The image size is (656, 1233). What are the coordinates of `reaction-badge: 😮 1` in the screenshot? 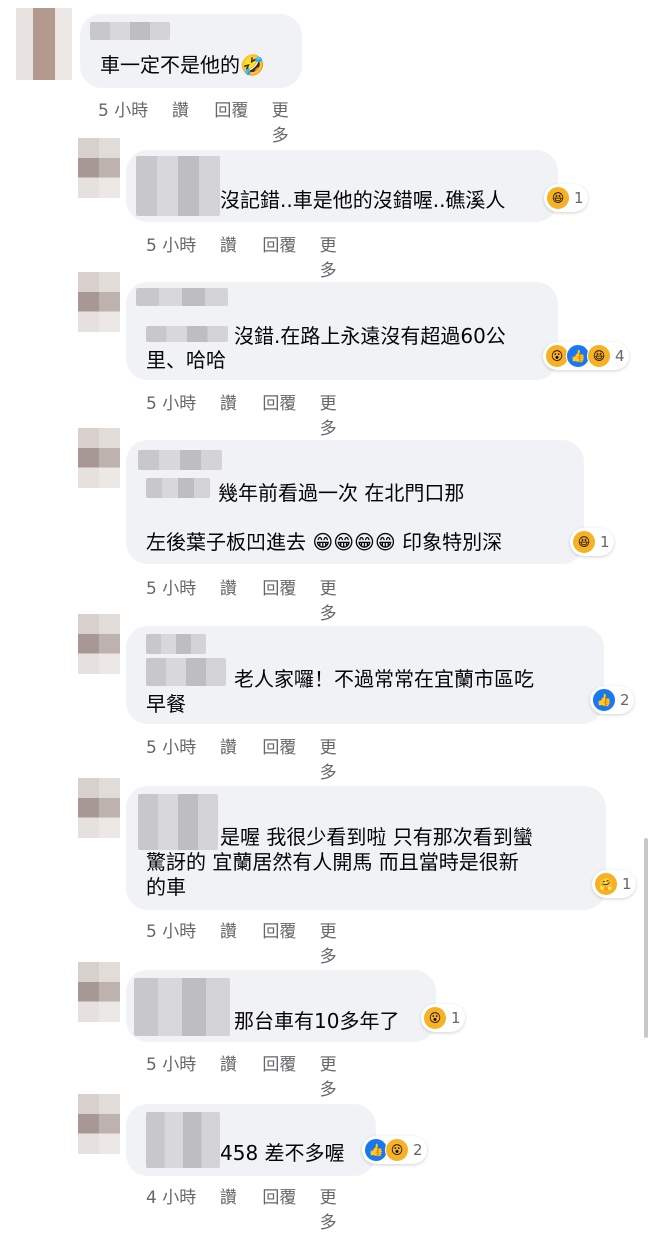 It's located at (443, 1018).